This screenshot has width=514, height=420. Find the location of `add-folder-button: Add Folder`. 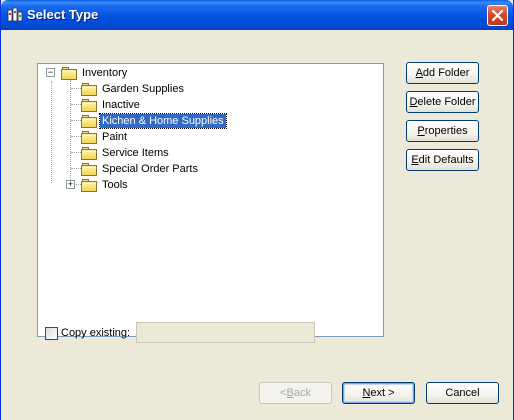

add-folder-button: Add Folder is located at coordinates (442, 73).